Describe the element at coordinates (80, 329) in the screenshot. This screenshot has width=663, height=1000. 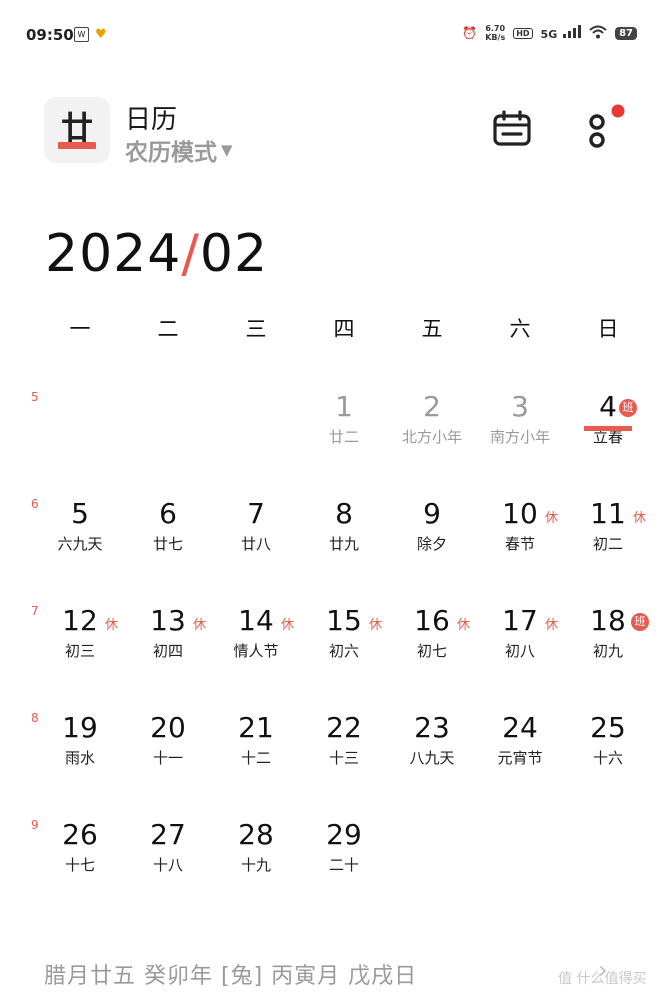
I see `weekday-label: 一` at that location.